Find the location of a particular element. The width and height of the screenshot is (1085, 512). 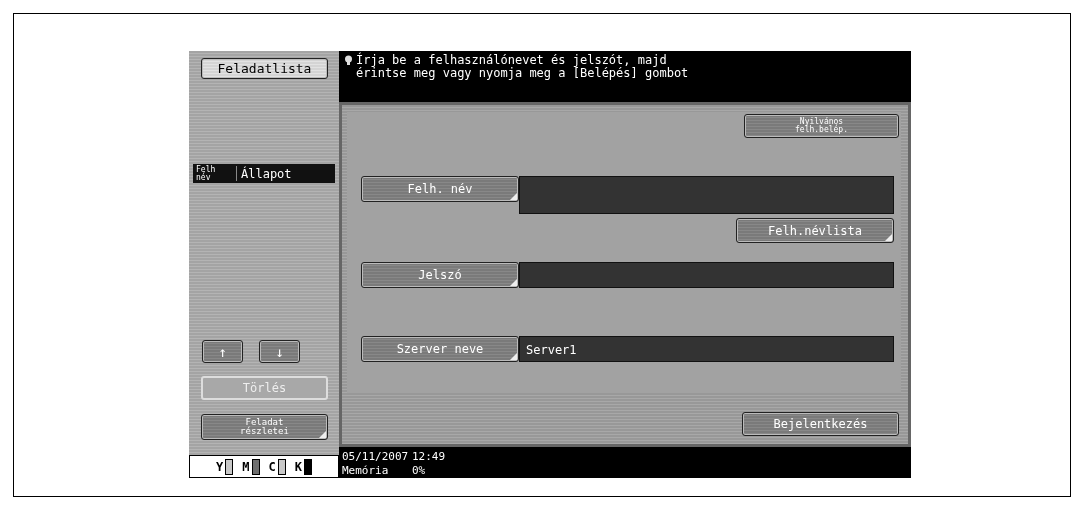

field-label-button: Felh. név is located at coordinates (440, 189).